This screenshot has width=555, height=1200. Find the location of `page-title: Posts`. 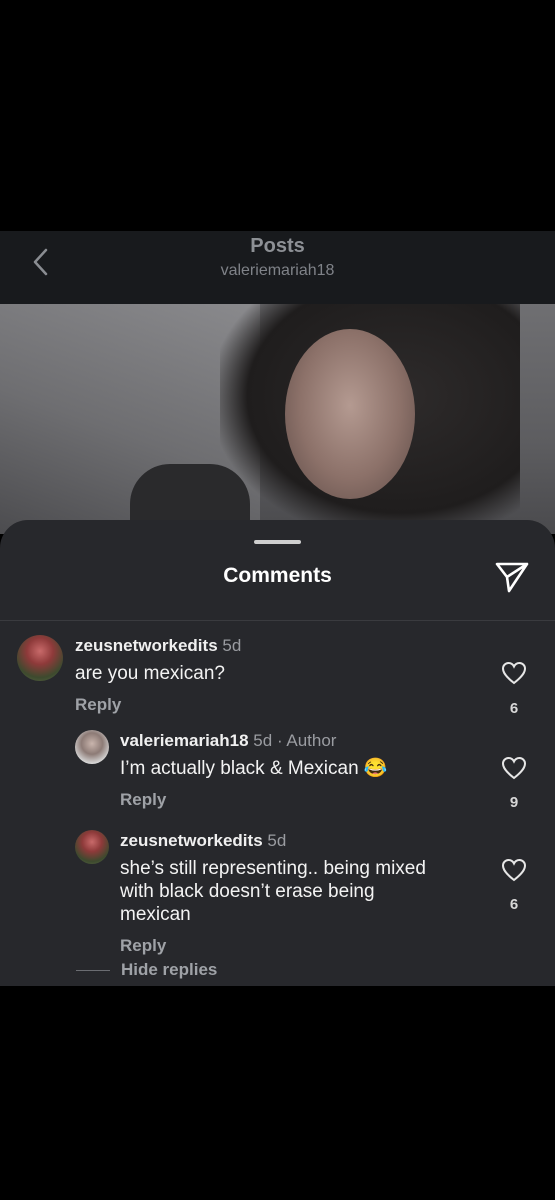

page-title: Posts is located at coordinates (277, 246).